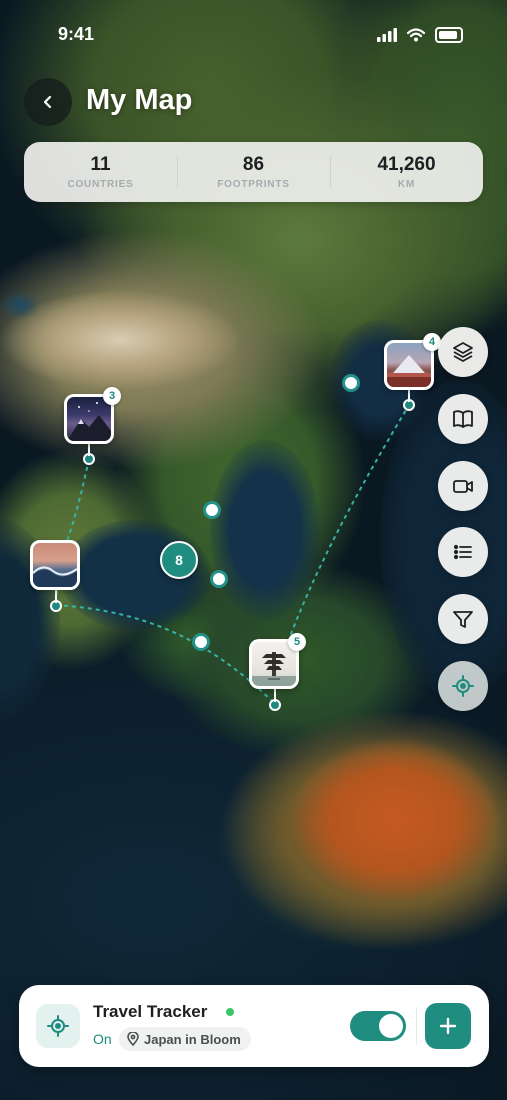 This screenshot has width=507, height=1100. Describe the element at coordinates (112, 396) in the screenshot. I see `pin-badge-tibet: 3` at that location.